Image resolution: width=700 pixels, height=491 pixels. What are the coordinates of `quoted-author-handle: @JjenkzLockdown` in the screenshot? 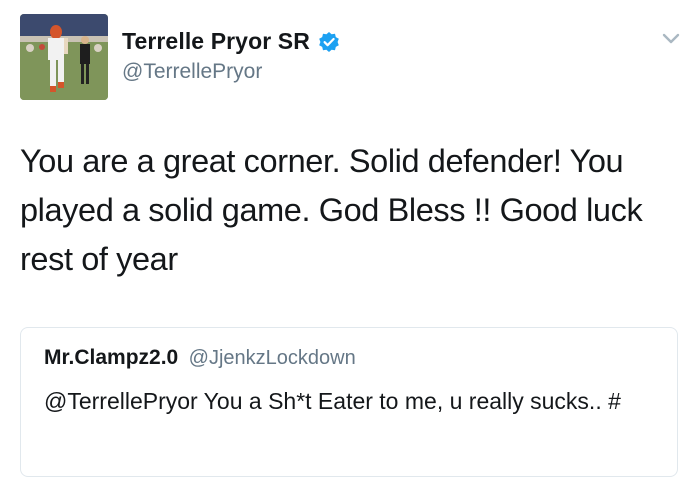 It's located at (272, 358).